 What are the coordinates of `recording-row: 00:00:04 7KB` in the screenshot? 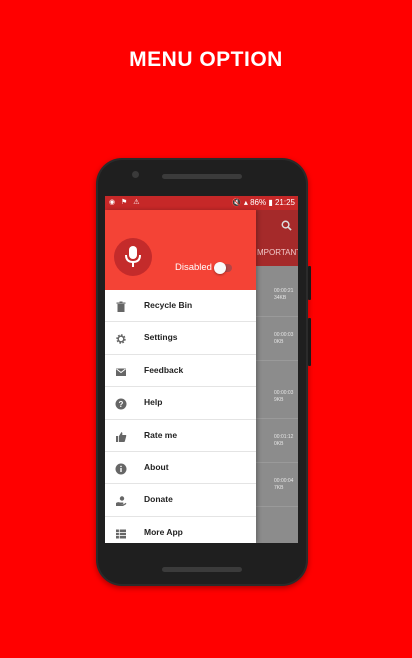 It's located at (283, 485).